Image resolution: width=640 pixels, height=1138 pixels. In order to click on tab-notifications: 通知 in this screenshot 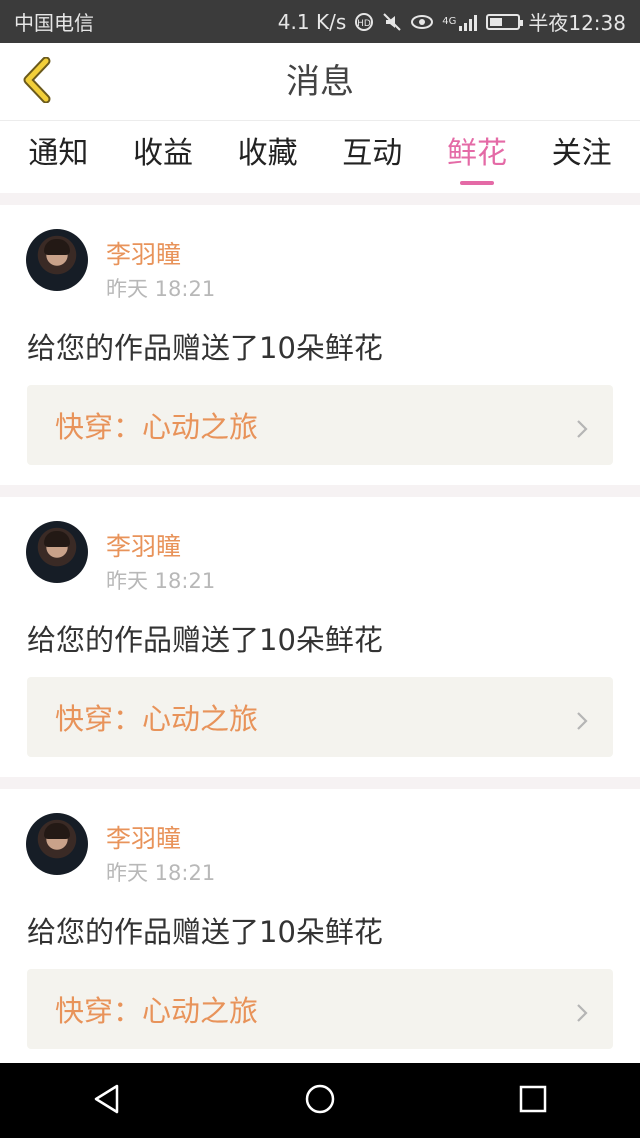, I will do `click(58, 157)`.